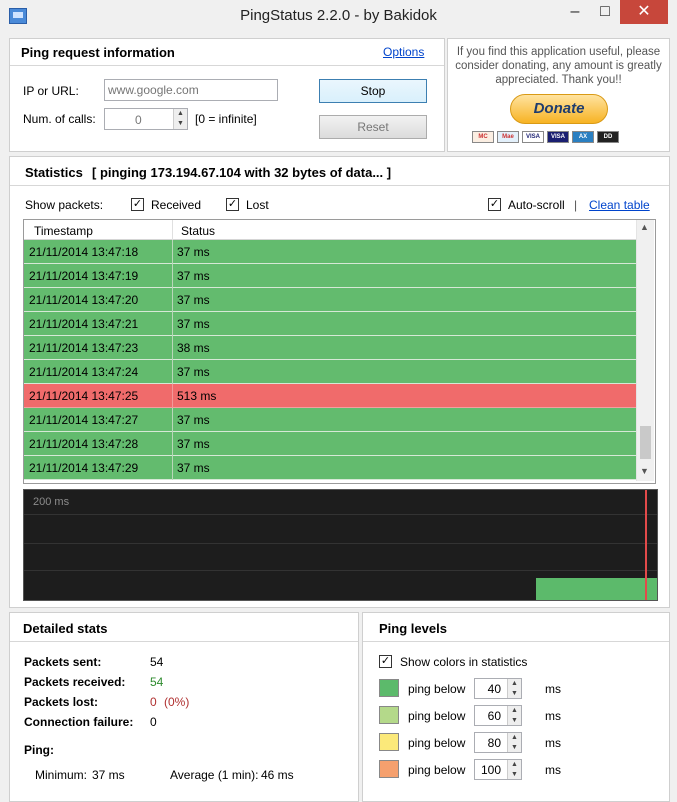 The width and height of the screenshot is (677, 802). I want to click on table-row: 21/11/2014 13:47:21 37 ms, so click(330, 324).